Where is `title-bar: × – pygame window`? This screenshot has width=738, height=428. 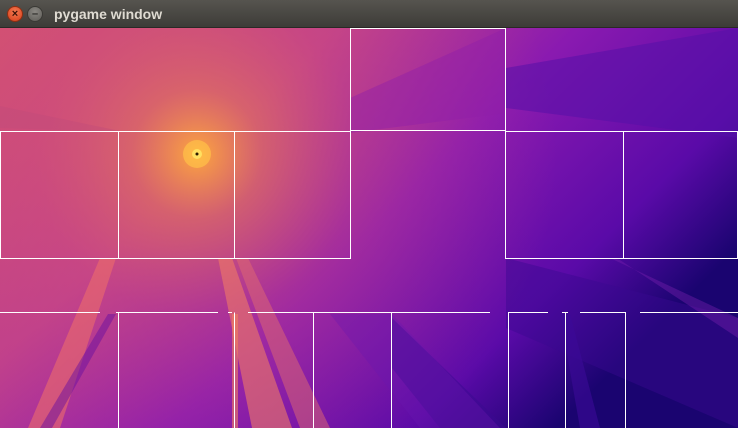 title-bar: × – pygame window is located at coordinates (369, 14).